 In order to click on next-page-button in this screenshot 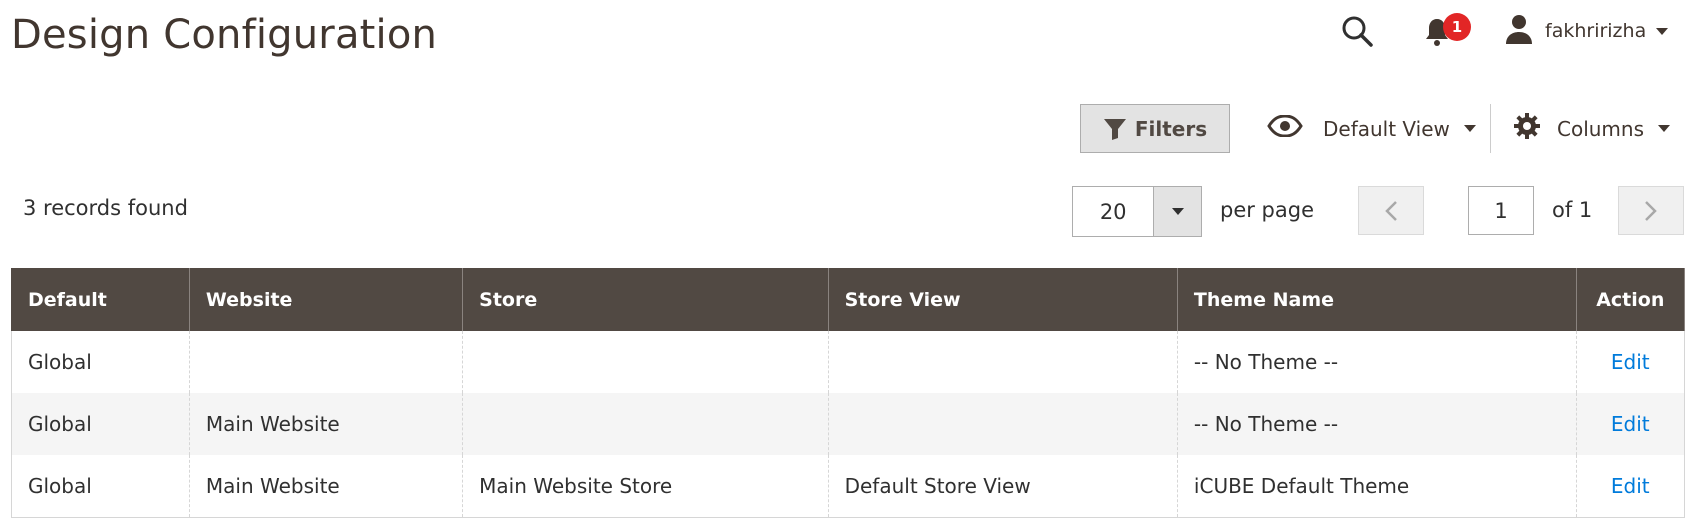, I will do `click(1651, 210)`.